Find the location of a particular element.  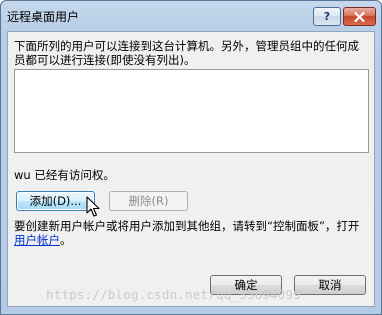

watermark-text: https://blog.csdn.net/qq_35694099 is located at coordinates (173, 294).